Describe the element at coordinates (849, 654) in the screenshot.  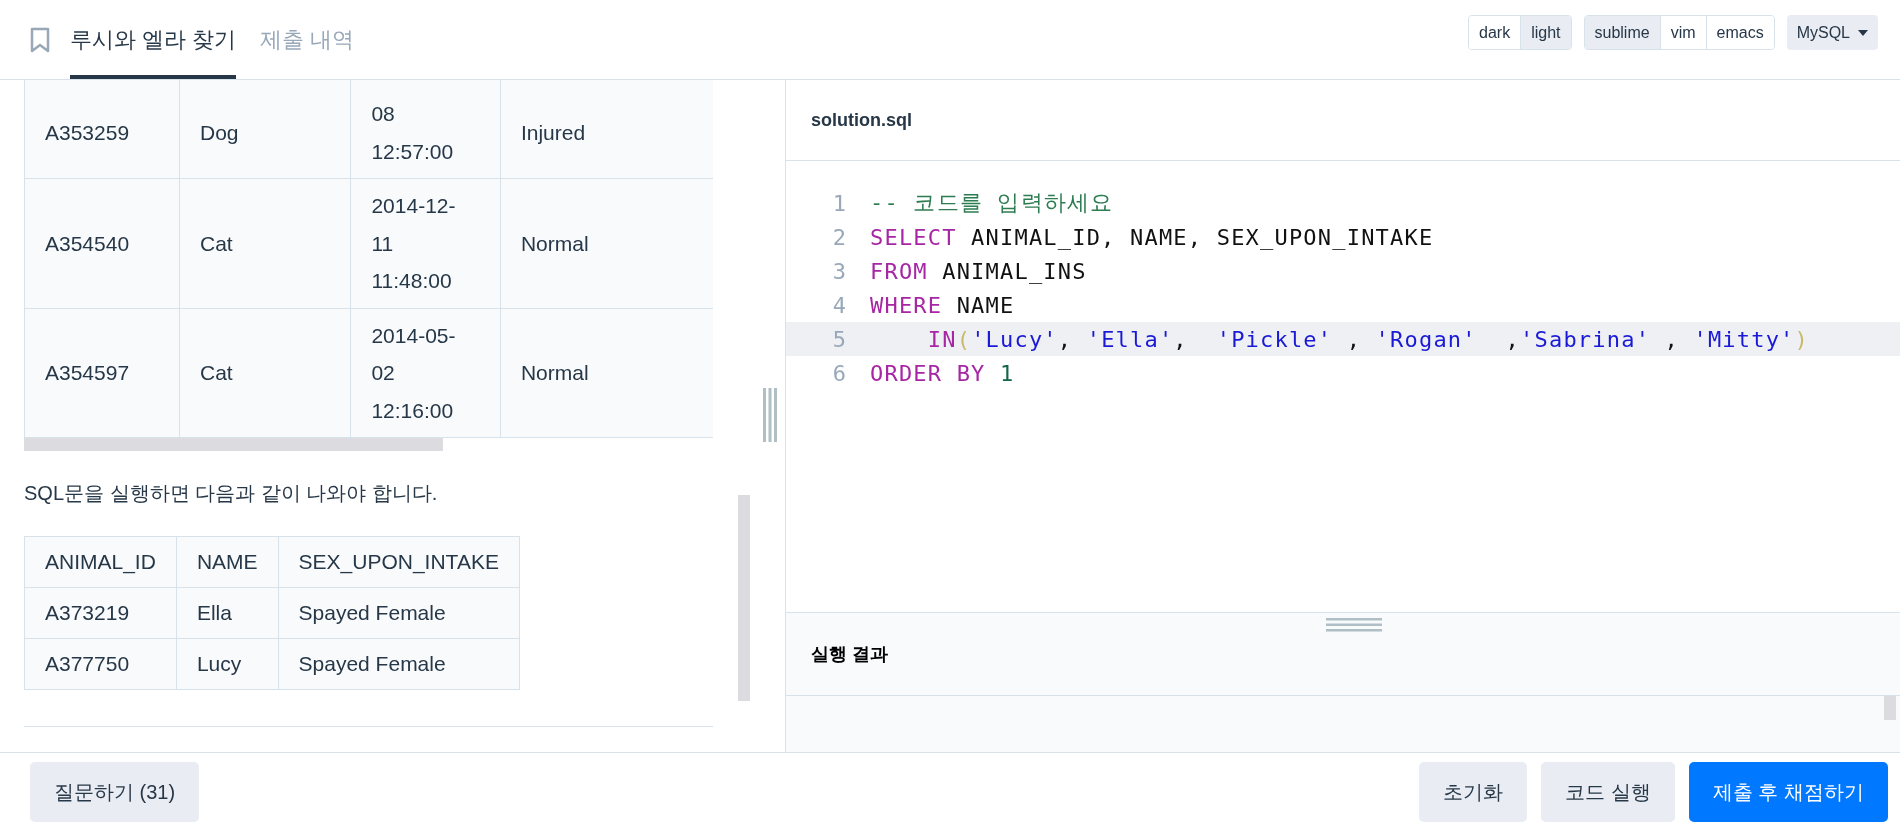
I see `panel-title: 실행 결과` at that location.